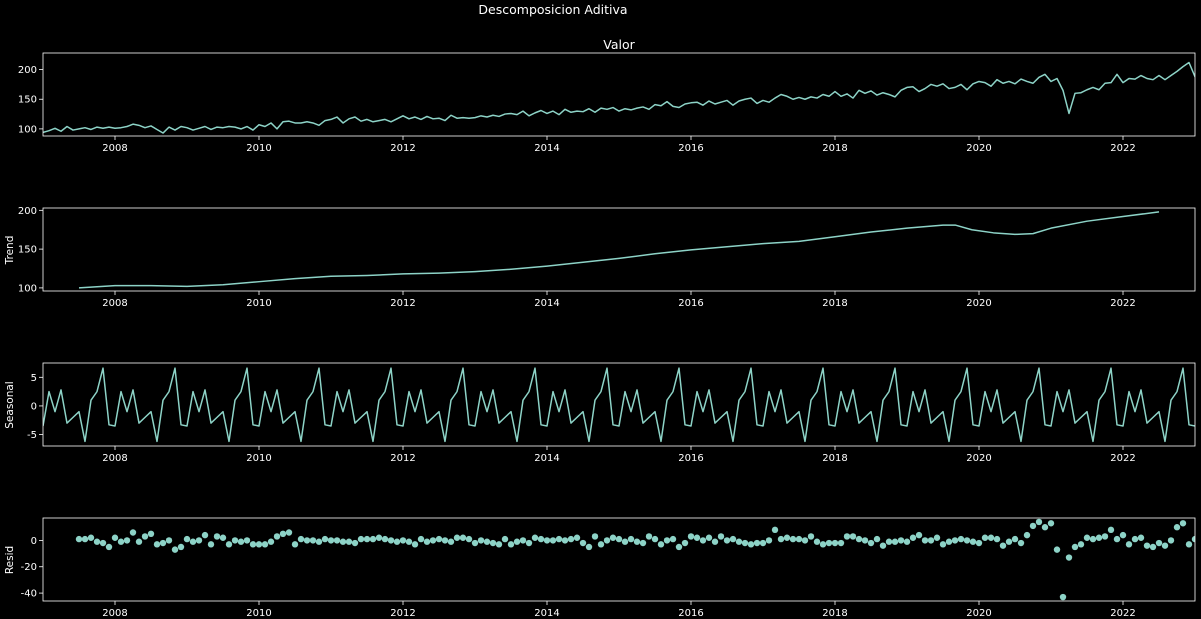  What do you see at coordinates (34, 541) in the screenshot?
I see `y-tick-label: 0` at bounding box center [34, 541].